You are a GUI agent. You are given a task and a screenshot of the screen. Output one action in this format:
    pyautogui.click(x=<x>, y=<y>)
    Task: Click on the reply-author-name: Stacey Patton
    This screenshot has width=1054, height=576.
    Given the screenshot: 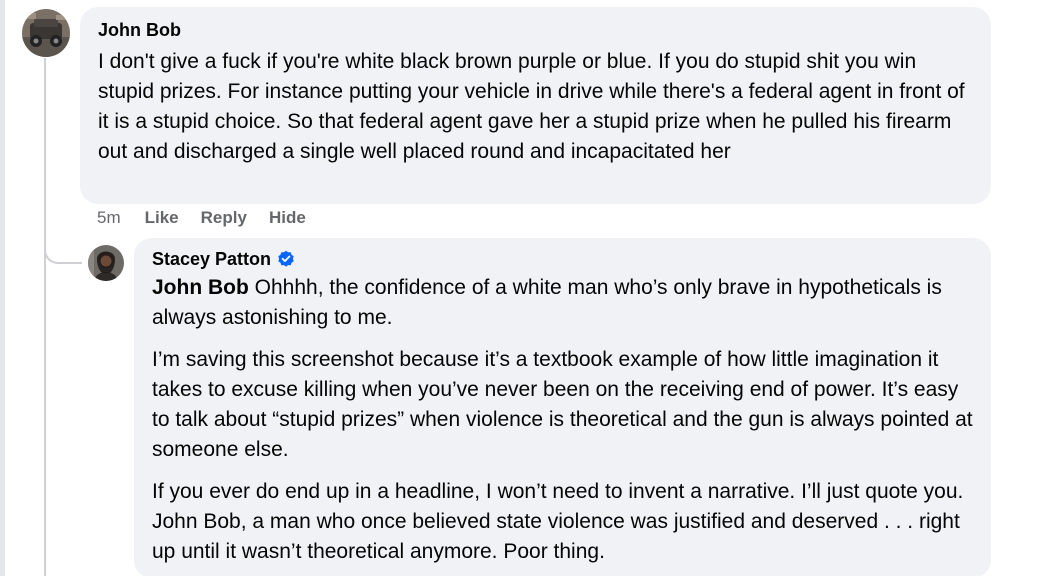 What is the action you would take?
    pyautogui.click(x=211, y=259)
    